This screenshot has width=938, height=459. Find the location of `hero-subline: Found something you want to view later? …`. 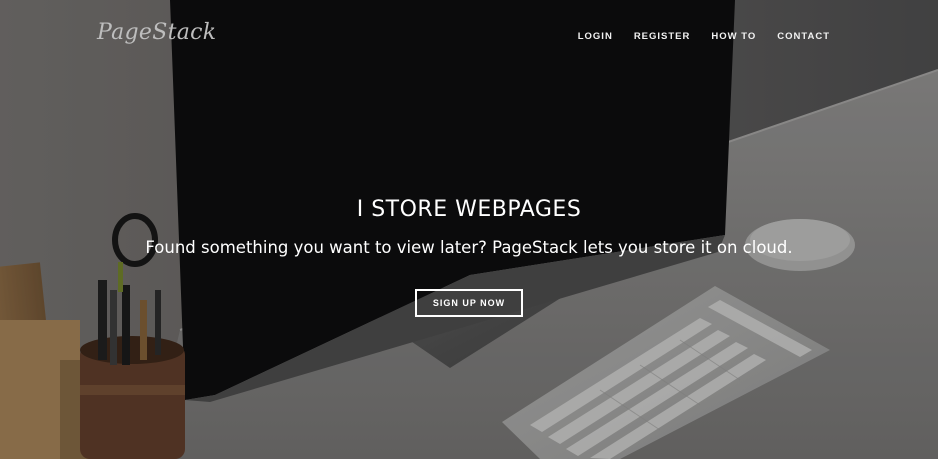

hero-subline: Found something you want to view later? … is located at coordinates (469, 247).